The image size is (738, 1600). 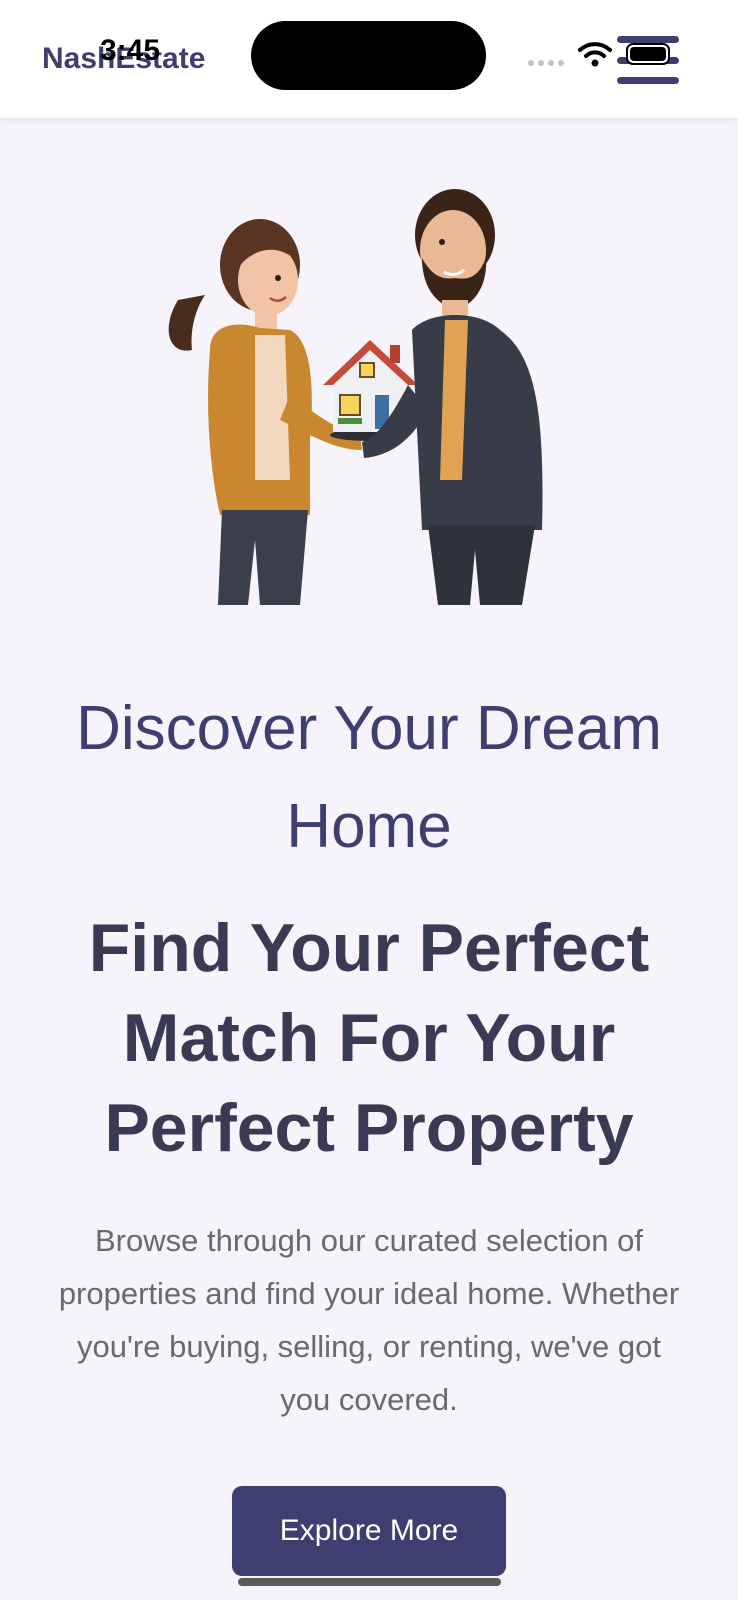 I want to click on wifi-icon, so click(x=595, y=54).